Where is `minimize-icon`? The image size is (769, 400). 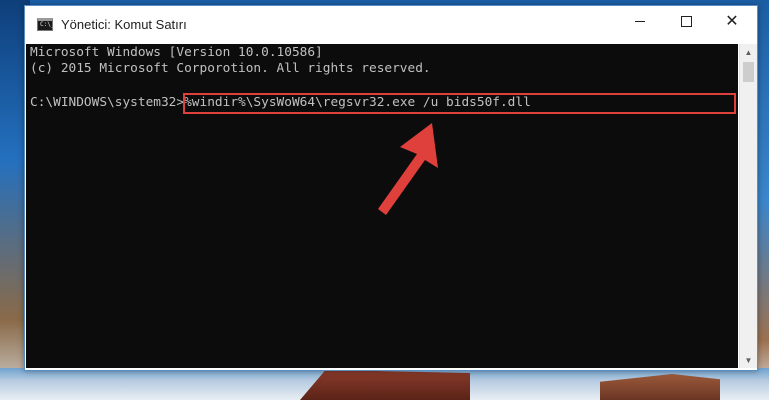 minimize-icon is located at coordinates (640, 21).